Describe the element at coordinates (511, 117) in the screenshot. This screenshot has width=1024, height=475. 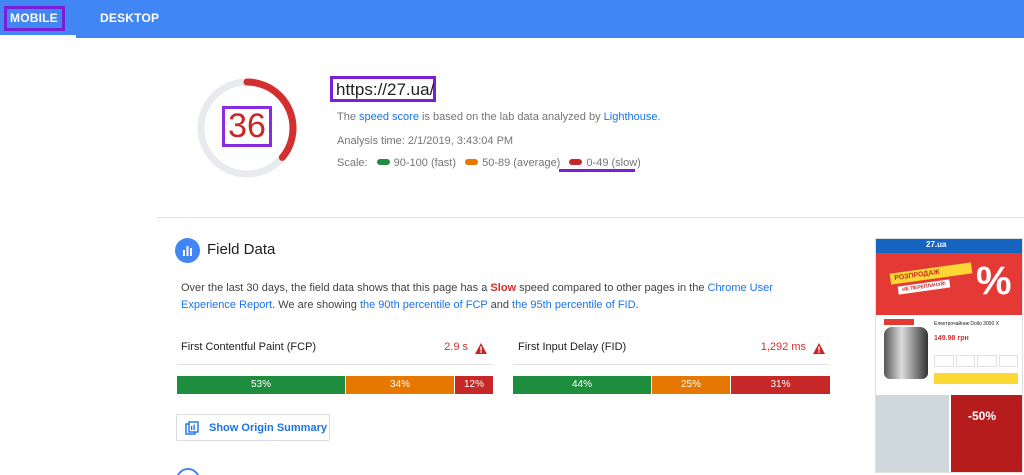
I see `info-text: is based on the lab data analyzed by` at that location.